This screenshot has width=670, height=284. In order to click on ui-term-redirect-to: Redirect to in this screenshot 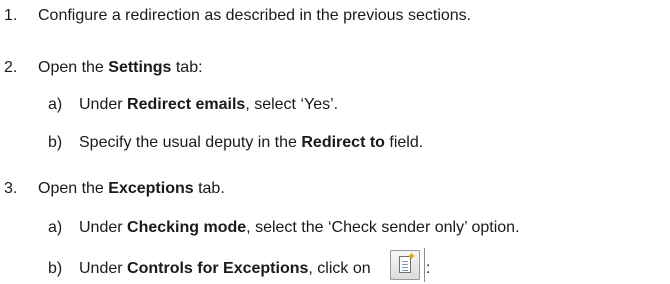, I will do `click(343, 142)`.